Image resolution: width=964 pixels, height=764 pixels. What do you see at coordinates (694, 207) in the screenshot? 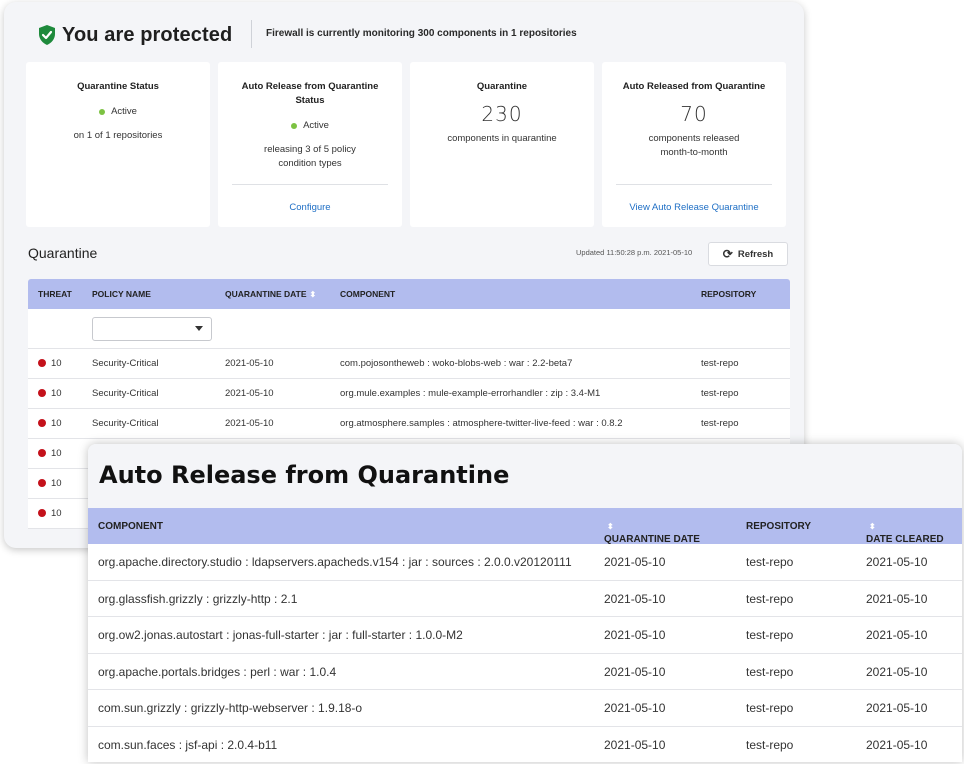
I see `view-auto-release-link: View Auto Release Quarantine` at bounding box center [694, 207].